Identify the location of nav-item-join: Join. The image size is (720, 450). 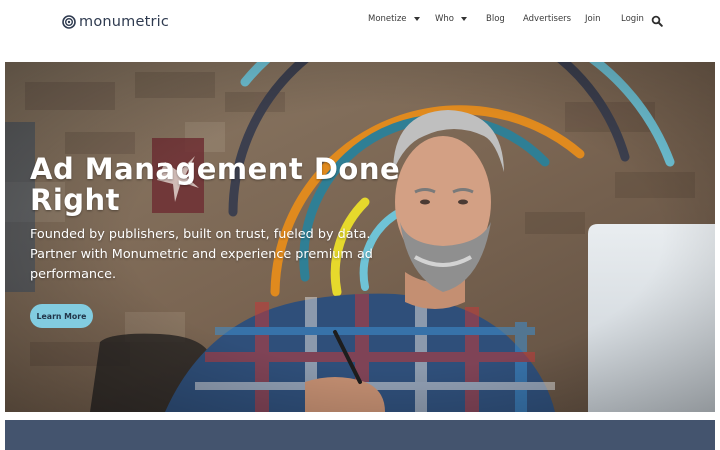
(592, 19).